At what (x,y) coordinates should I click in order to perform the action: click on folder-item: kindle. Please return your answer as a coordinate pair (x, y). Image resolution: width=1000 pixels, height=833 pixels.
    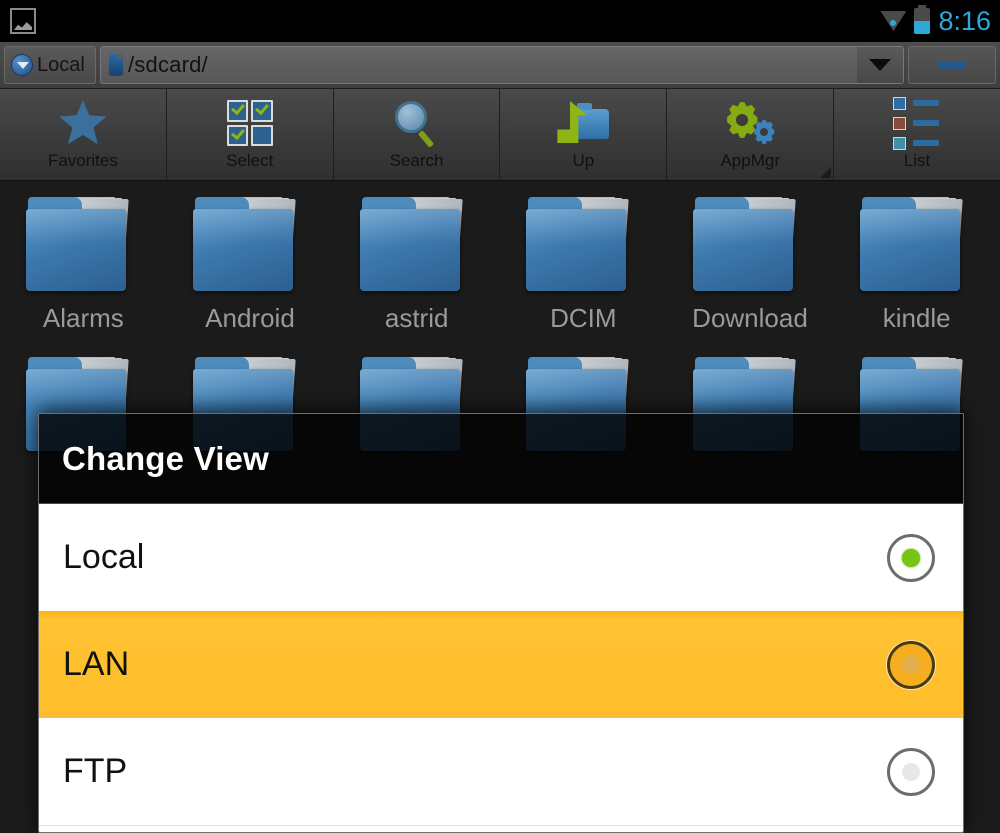
    Looking at the image, I should click on (916, 261).